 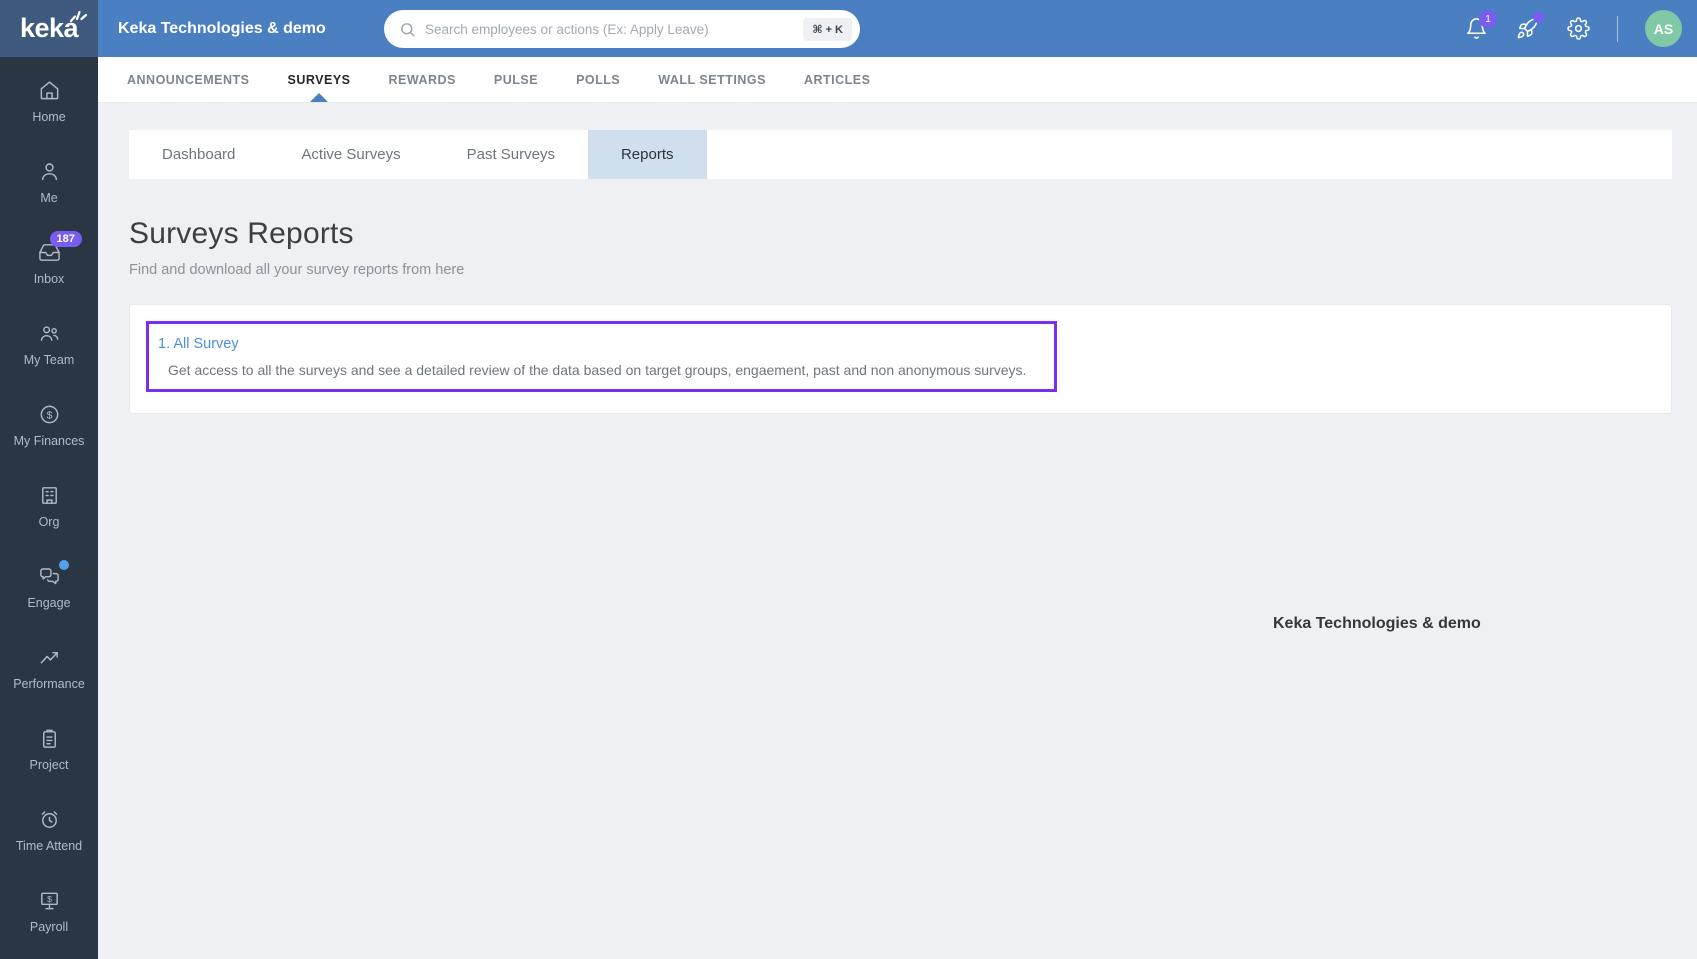 I want to click on clipboard-icon, so click(x=49, y=738).